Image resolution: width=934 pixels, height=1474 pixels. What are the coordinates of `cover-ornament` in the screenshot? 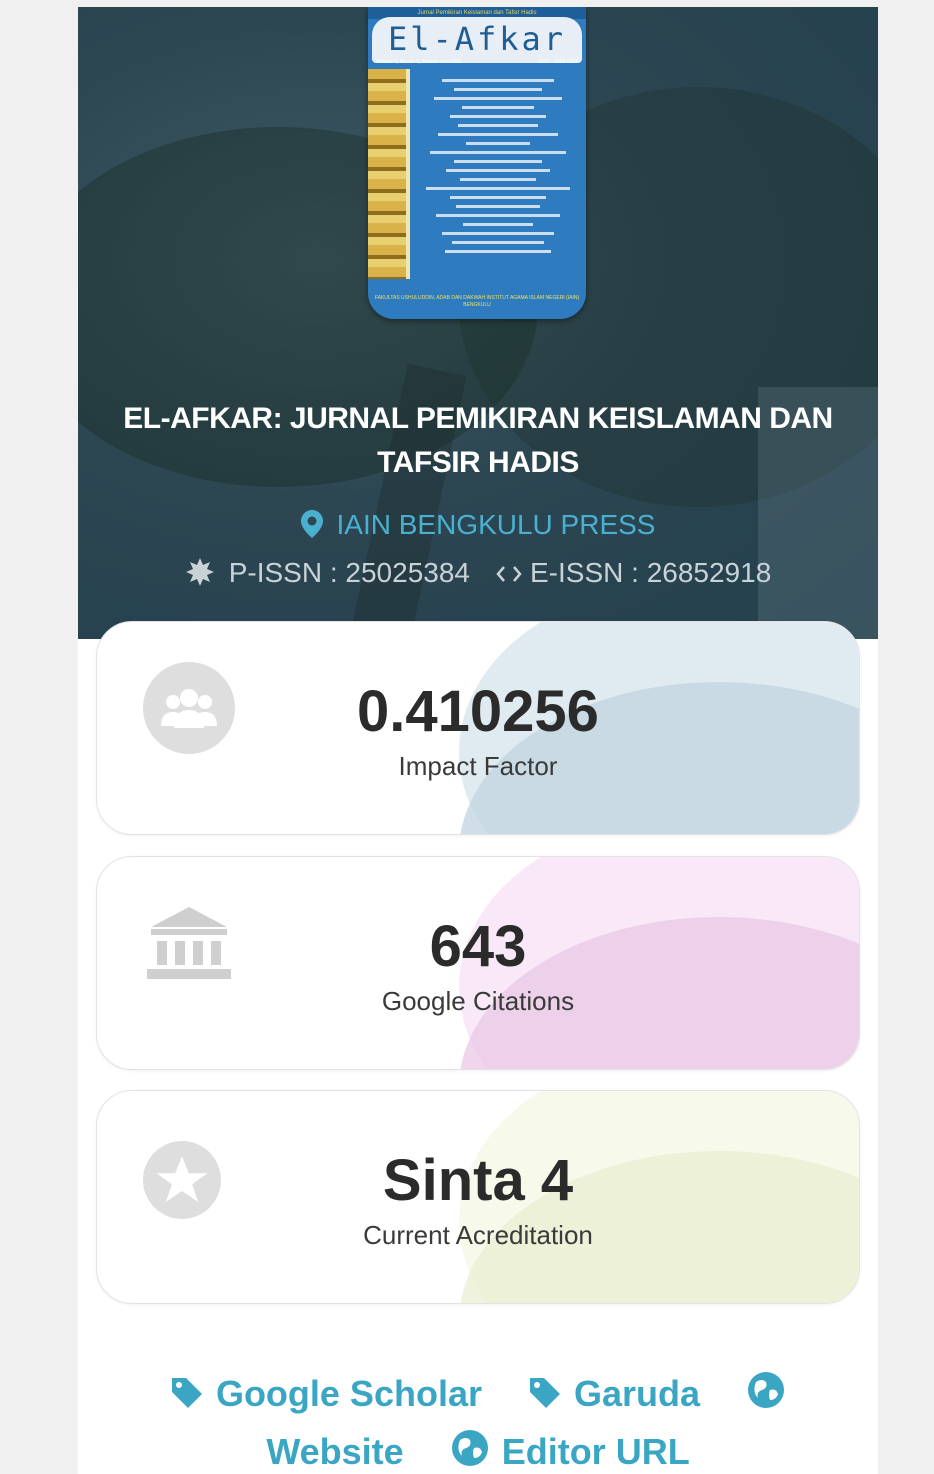 It's located at (387, 174).